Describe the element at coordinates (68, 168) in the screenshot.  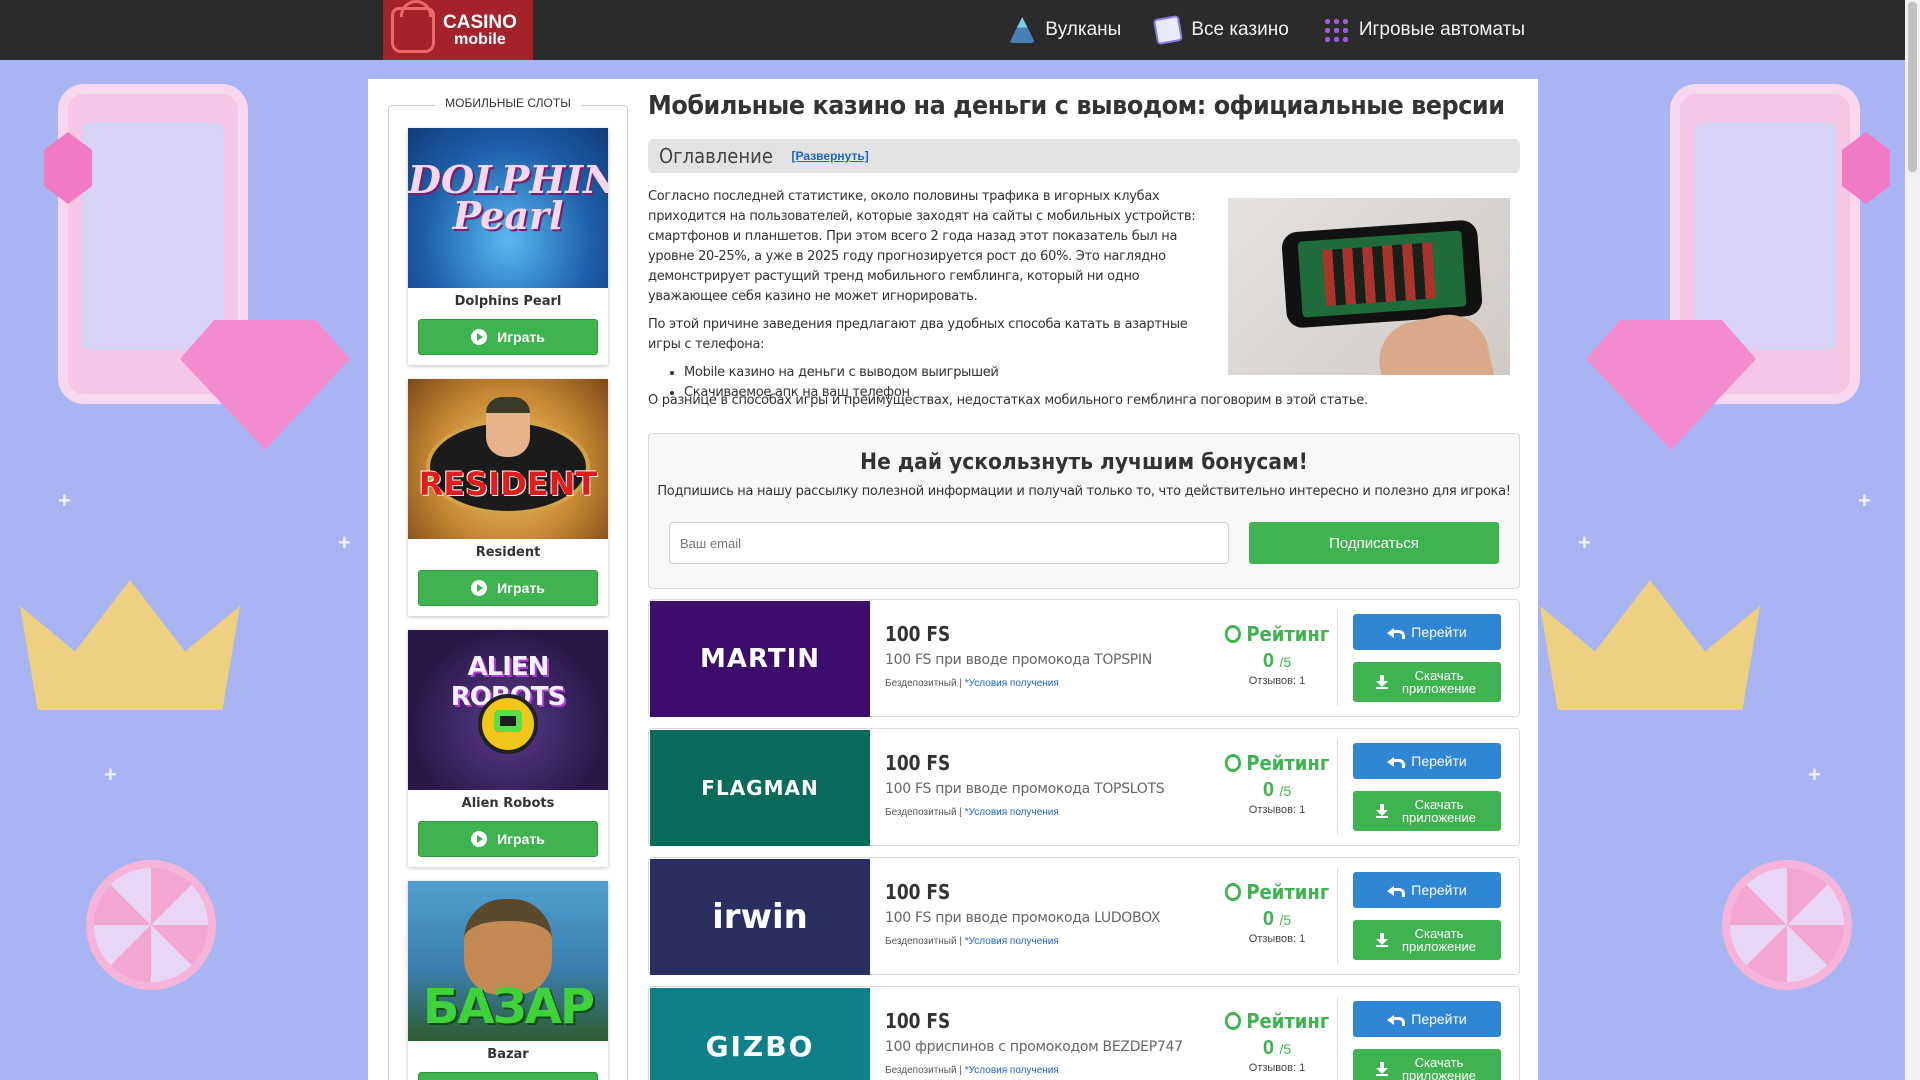
I see `gem-illustration` at that location.